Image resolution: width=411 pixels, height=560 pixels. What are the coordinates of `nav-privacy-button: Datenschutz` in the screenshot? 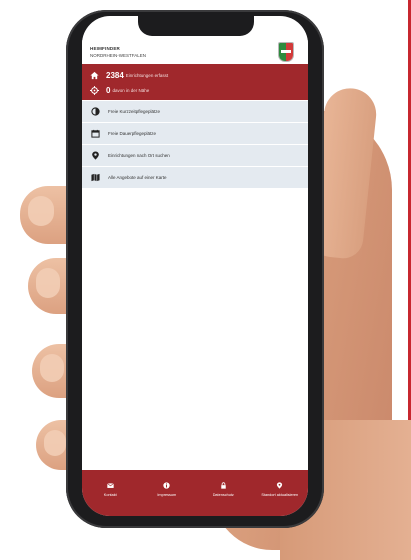 It's located at (223, 483).